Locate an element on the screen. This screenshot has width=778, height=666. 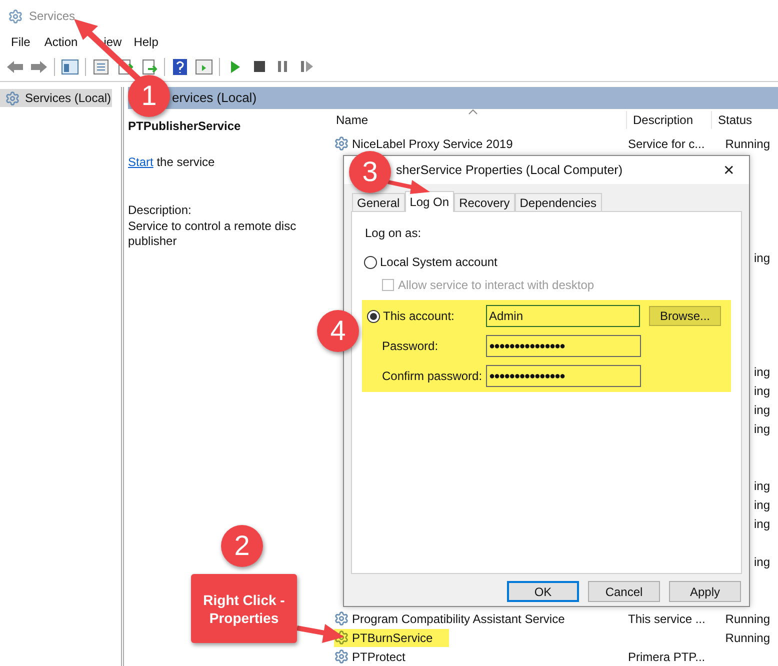
column-header: Name is located at coordinates (473, 120).